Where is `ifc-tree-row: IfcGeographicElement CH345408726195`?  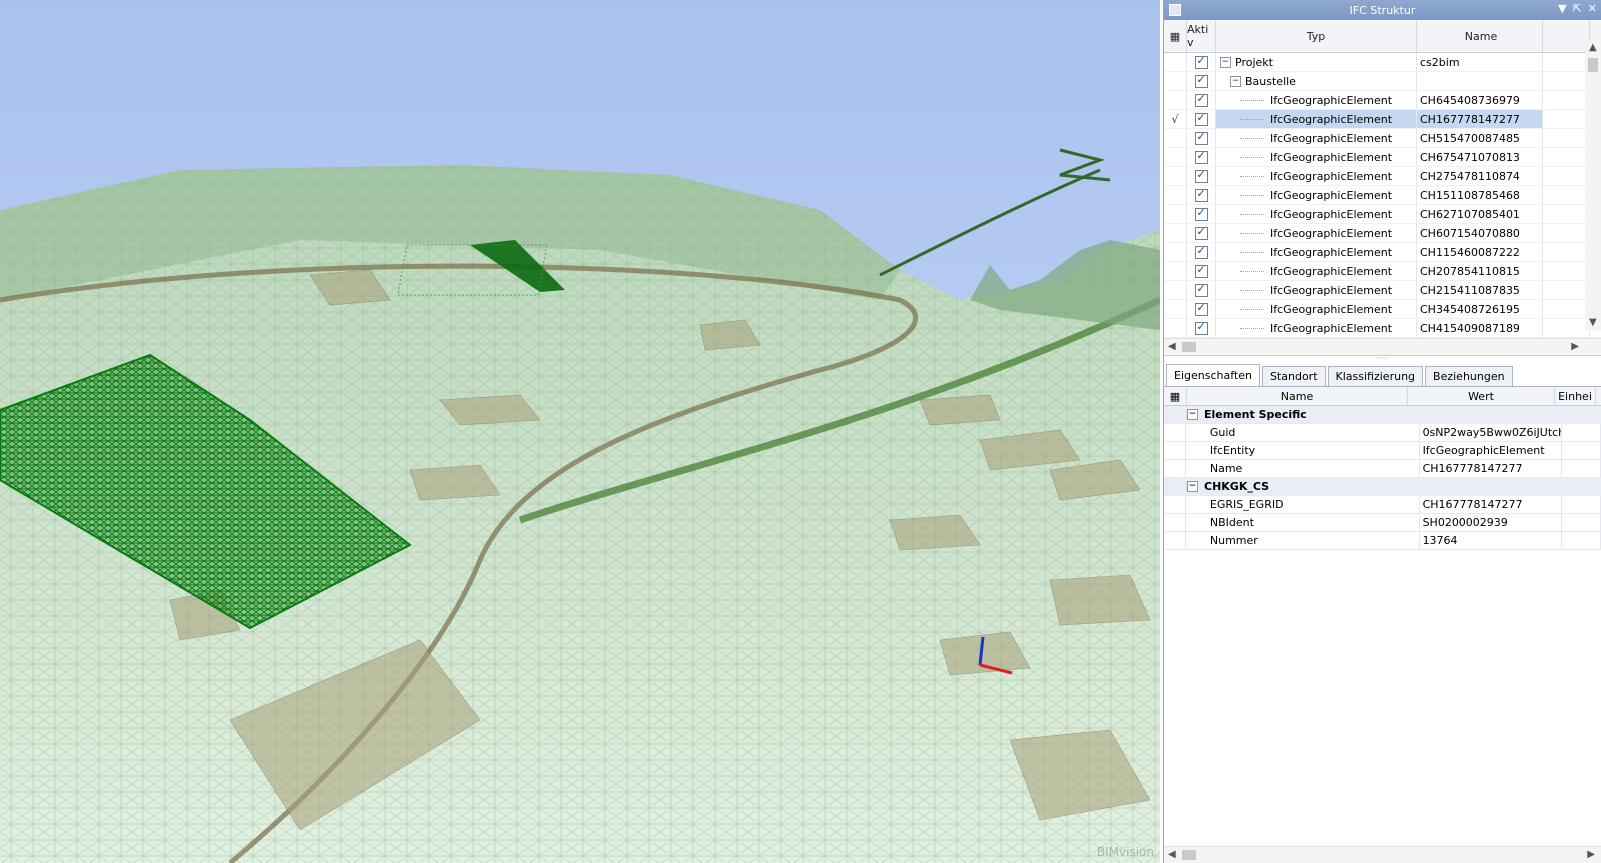
ifc-tree-row: IfcGeographicElement CH345408726195 is located at coordinates (1382, 309).